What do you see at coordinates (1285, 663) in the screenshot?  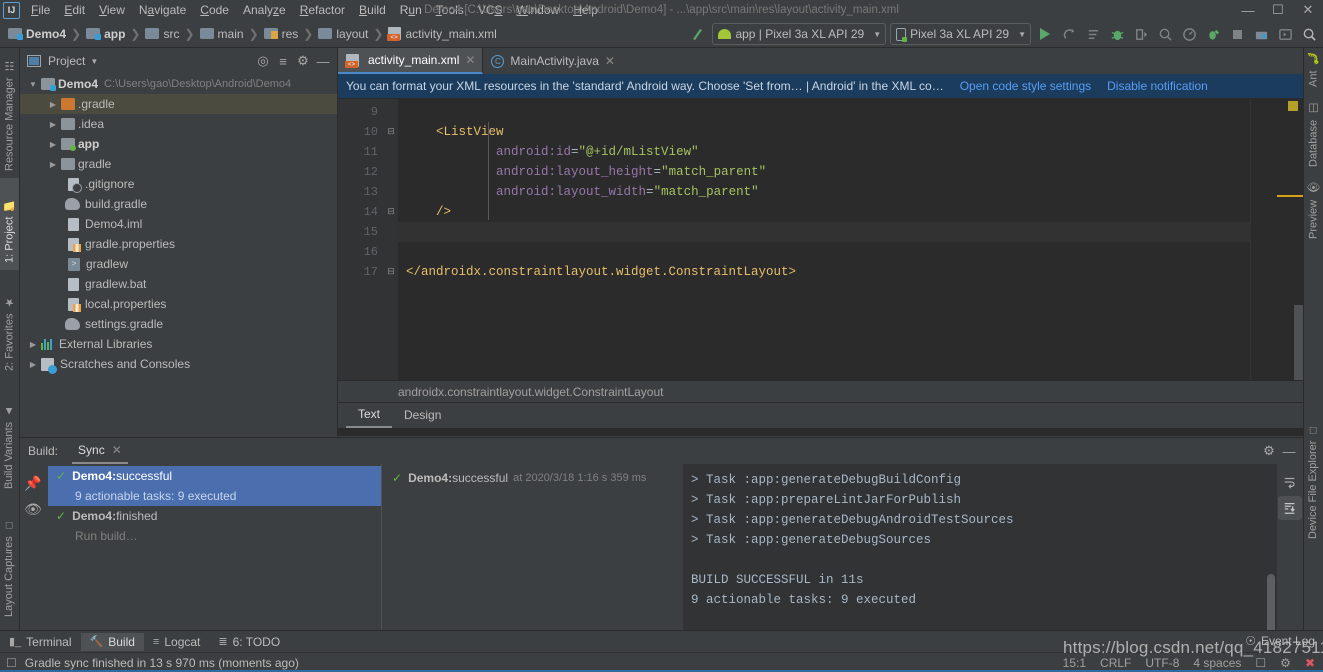 I see `inspections-icon: ⚙` at bounding box center [1285, 663].